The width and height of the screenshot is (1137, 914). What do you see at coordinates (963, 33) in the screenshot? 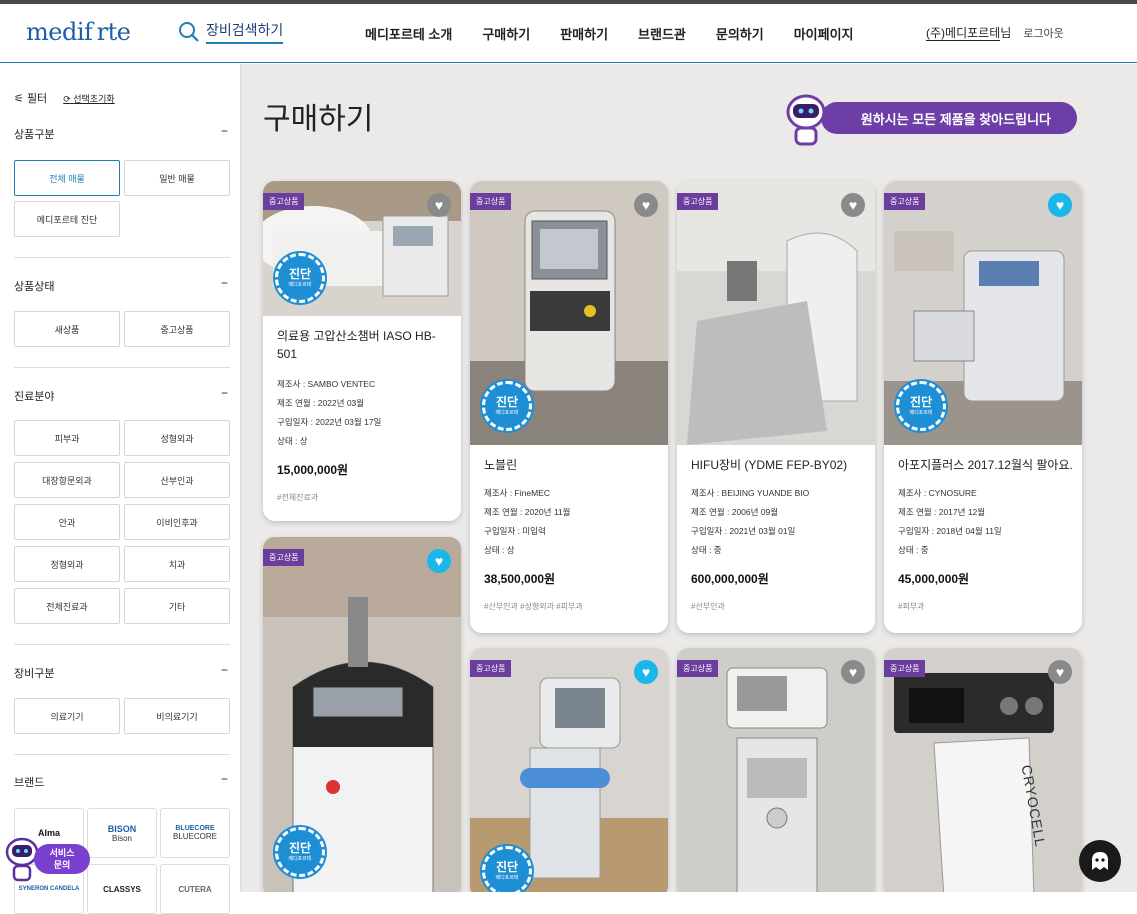
I see `company-name: (주)메디포르테` at bounding box center [963, 33].